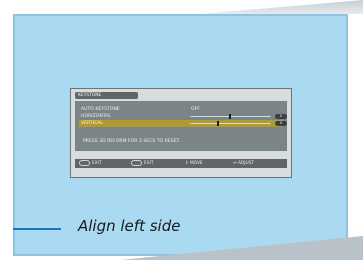 The height and width of the screenshot is (260, 363). I want to click on footer-move: ↕ MOVE, so click(194, 163).